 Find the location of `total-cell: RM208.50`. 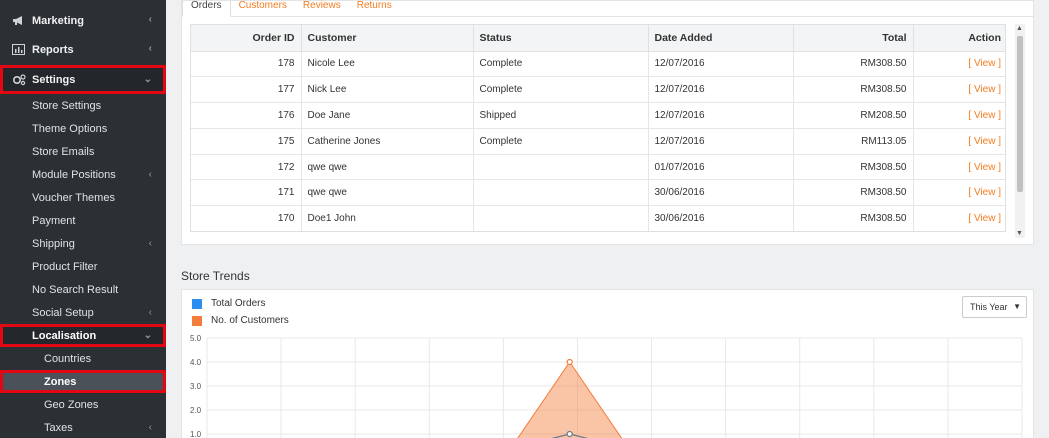

total-cell: RM208.50 is located at coordinates (853, 115).